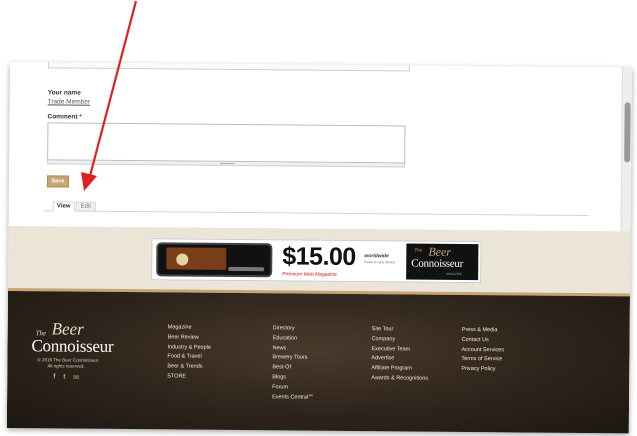 The image size is (637, 436). Describe the element at coordinates (293, 398) in the screenshot. I see `footer-link: Events Central℠` at that location.